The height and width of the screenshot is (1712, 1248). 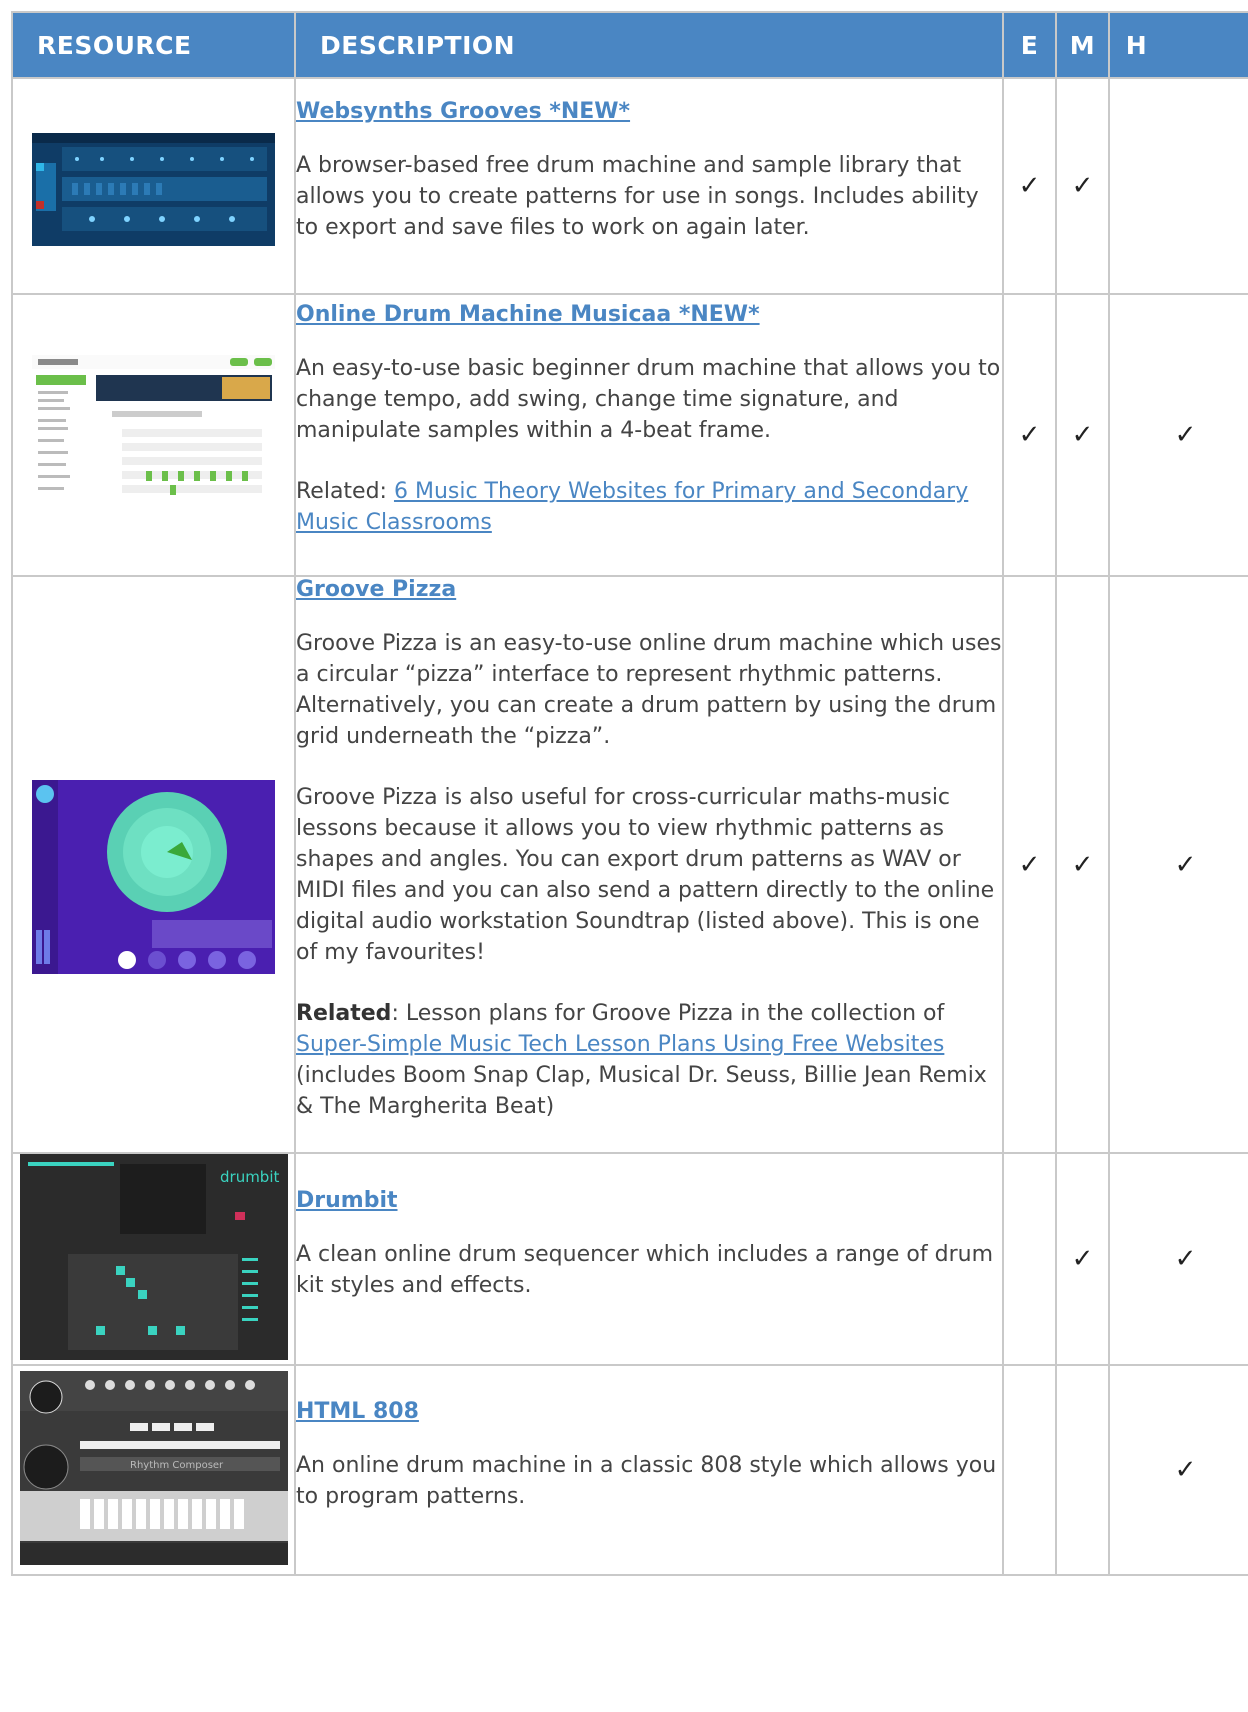 I want to click on html808-screenshot: Rhythm Composer, so click(x=153, y=1468).